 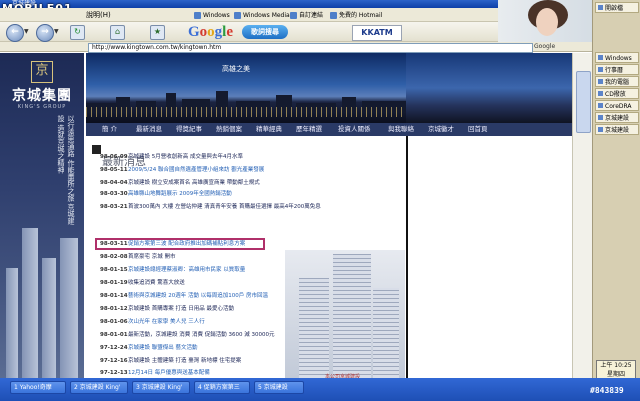 I want to click on taskbar-button: 3 京城建設 King', so click(x=161, y=387).